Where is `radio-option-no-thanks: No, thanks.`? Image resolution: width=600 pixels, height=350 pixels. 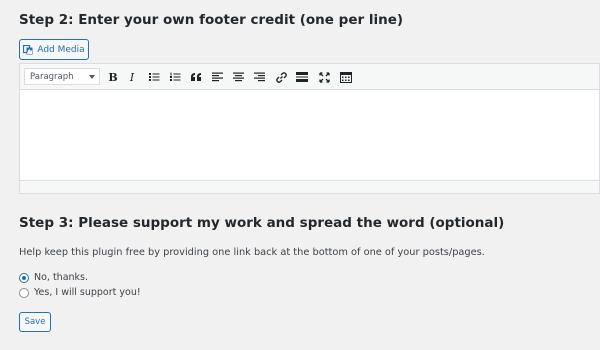
radio-option-no-thanks: No, thanks. is located at coordinates (53, 277).